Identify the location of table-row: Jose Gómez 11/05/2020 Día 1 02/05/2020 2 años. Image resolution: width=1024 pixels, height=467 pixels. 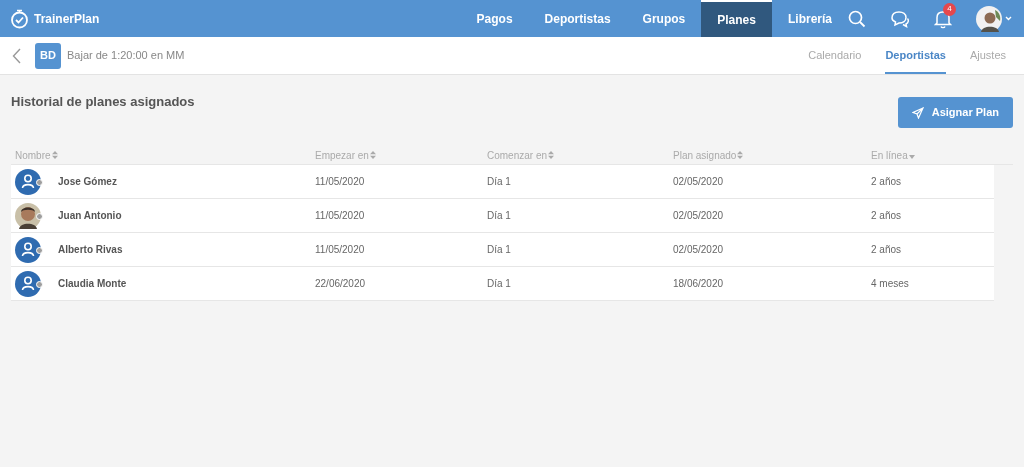
(502, 182).